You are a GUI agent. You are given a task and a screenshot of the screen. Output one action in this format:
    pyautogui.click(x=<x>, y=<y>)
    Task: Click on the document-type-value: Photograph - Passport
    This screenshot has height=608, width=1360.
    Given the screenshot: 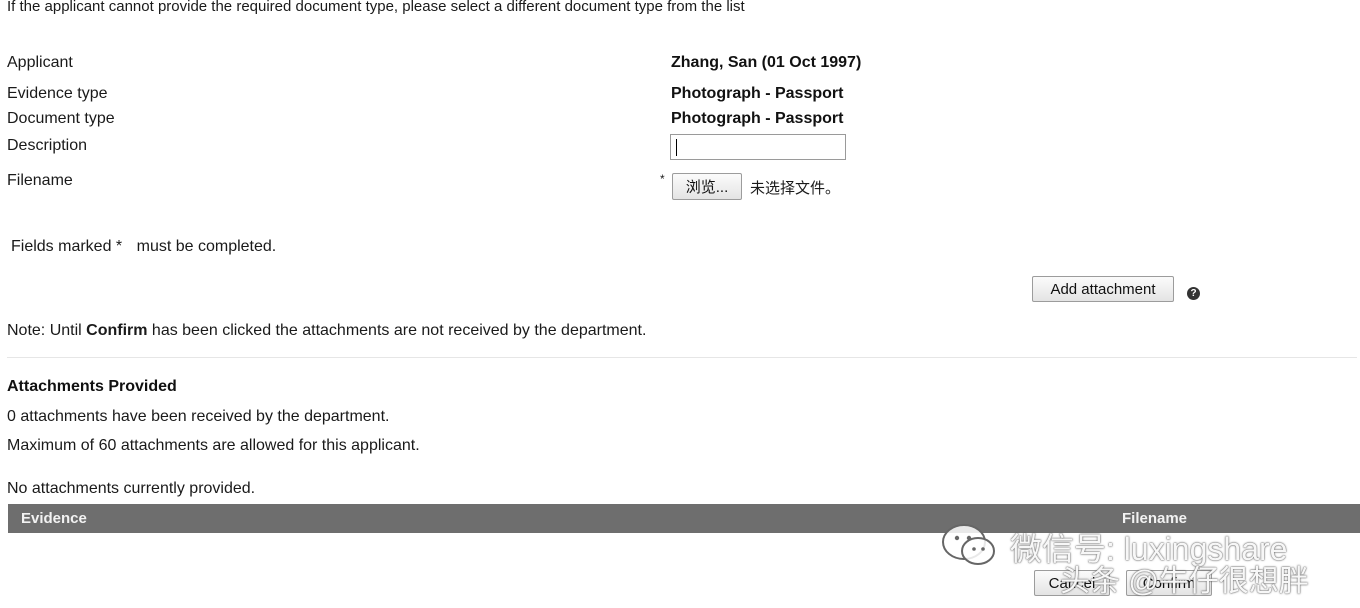 What is the action you would take?
    pyautogui.click(x=757, y=118)
    